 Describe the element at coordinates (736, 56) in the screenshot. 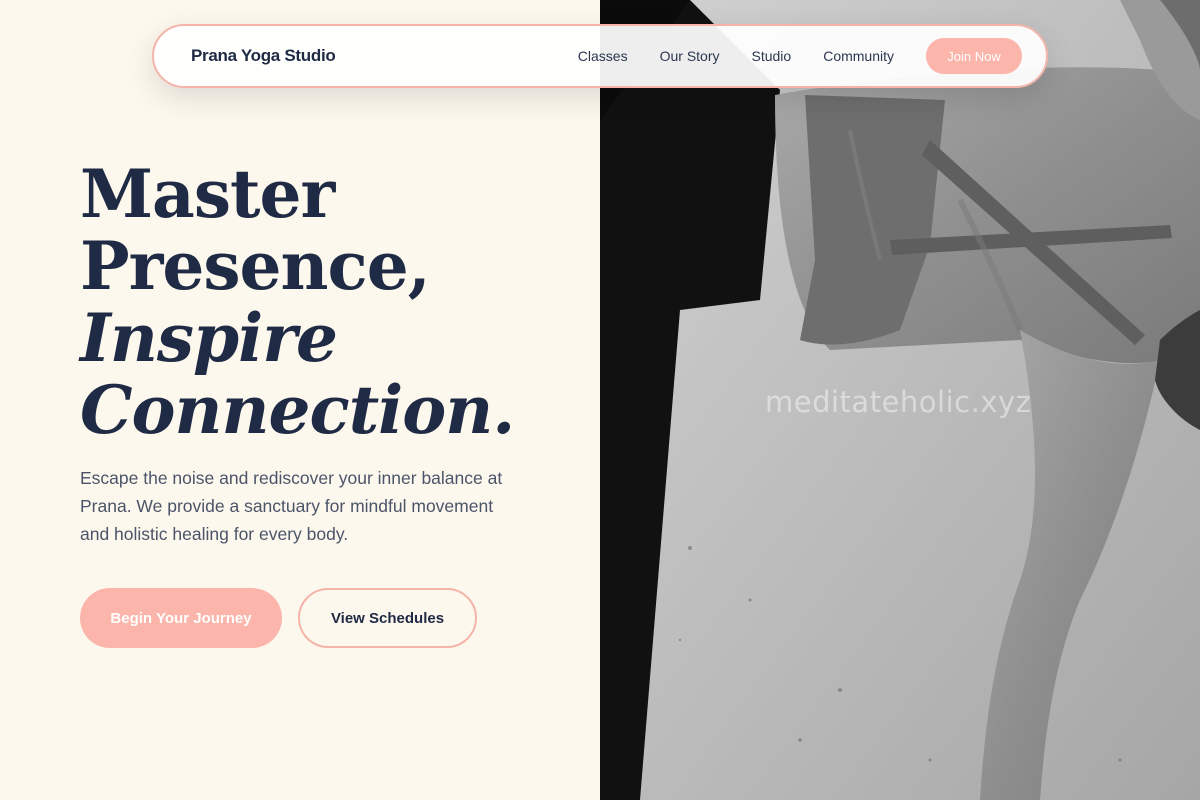

I see `nav-links: Classes Our Story Studio Community` at that location.